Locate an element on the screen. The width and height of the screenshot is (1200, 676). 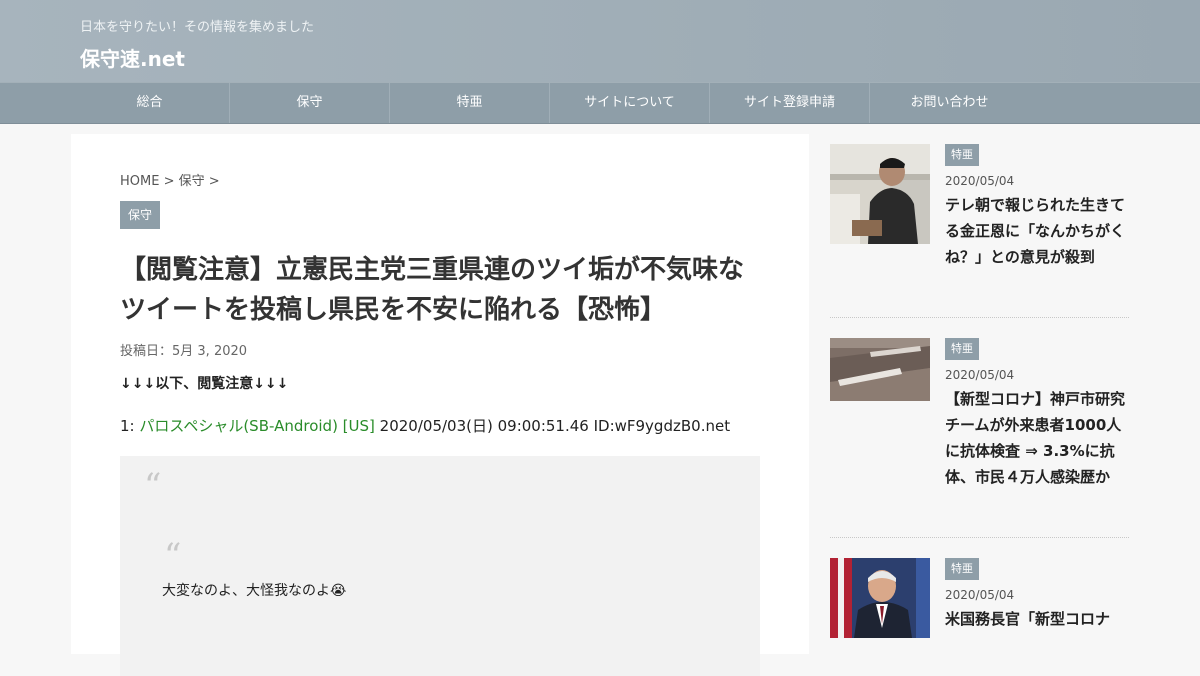
quote-open-icon: “ is located at coordinates (153, 486).